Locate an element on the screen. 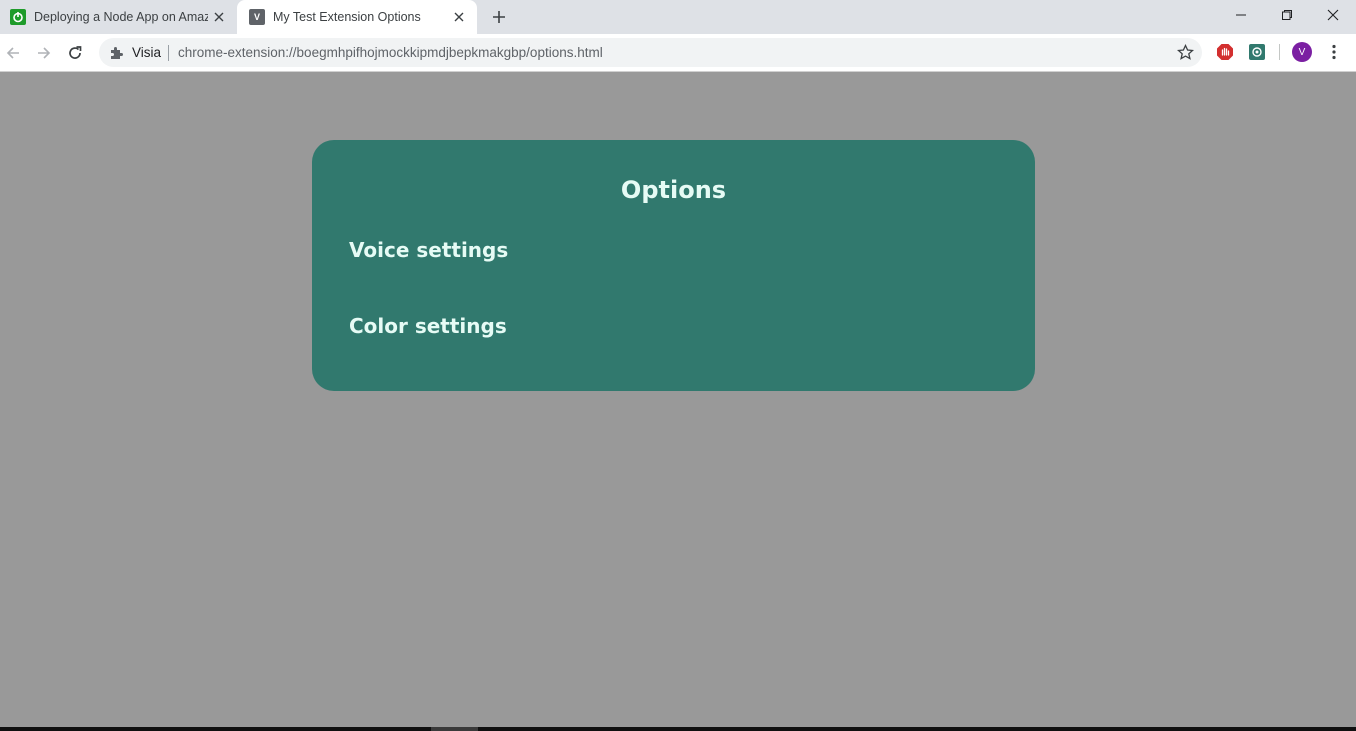 The width and height of the screenshot is (1356, 731). puzzle-piece-icon is located at coordinates (116, 52).